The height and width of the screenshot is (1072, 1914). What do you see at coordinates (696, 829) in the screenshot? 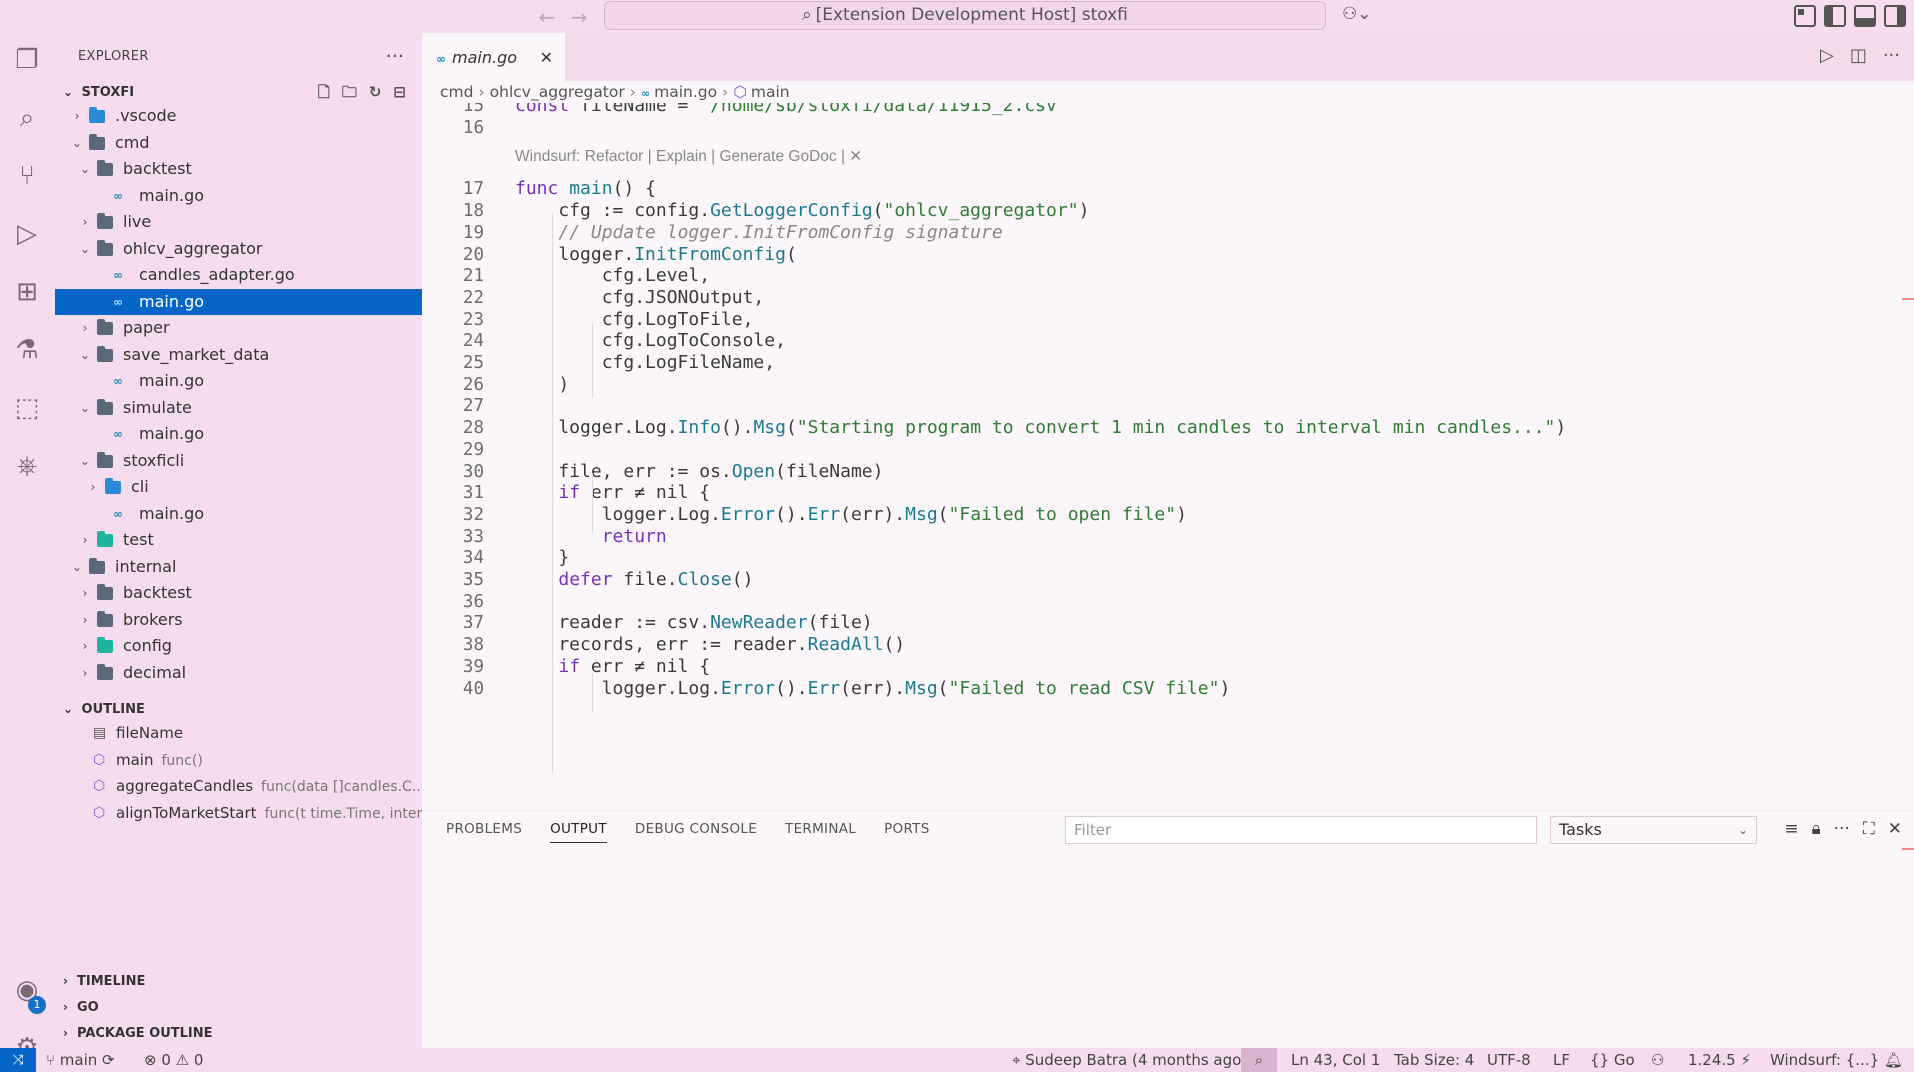
I see `panel-tab: DEBUG CONSOLE` at bounding box center [696, 829].